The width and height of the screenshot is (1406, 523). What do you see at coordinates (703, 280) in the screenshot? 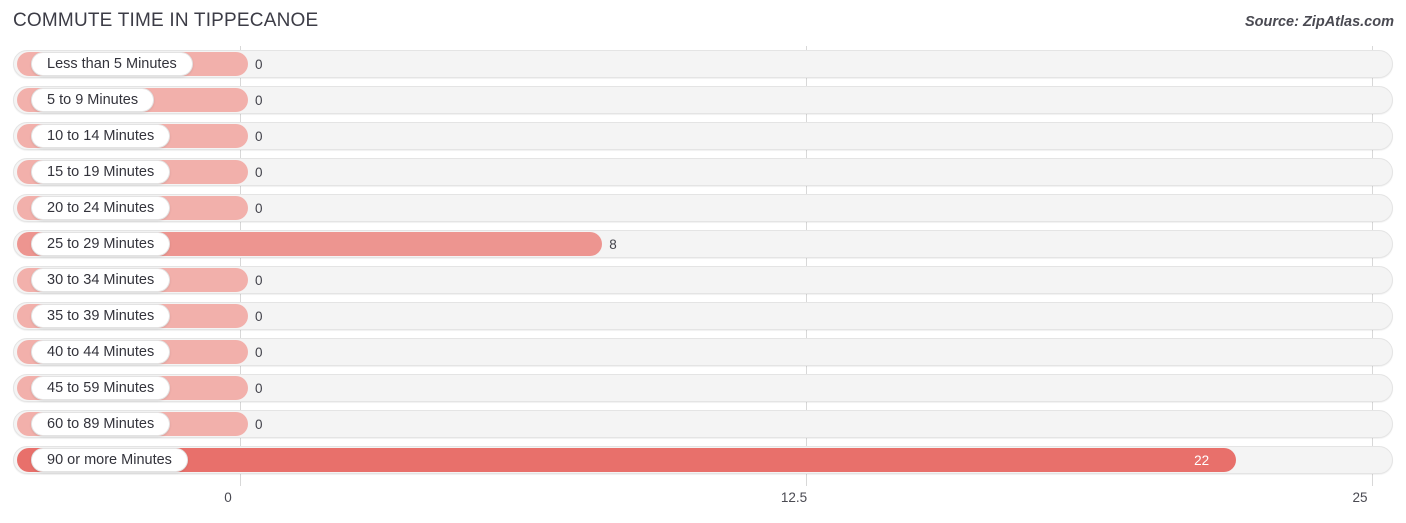
I see `bar-row: 30 to 34 Minutes 0` at bounding box center [703, 280].